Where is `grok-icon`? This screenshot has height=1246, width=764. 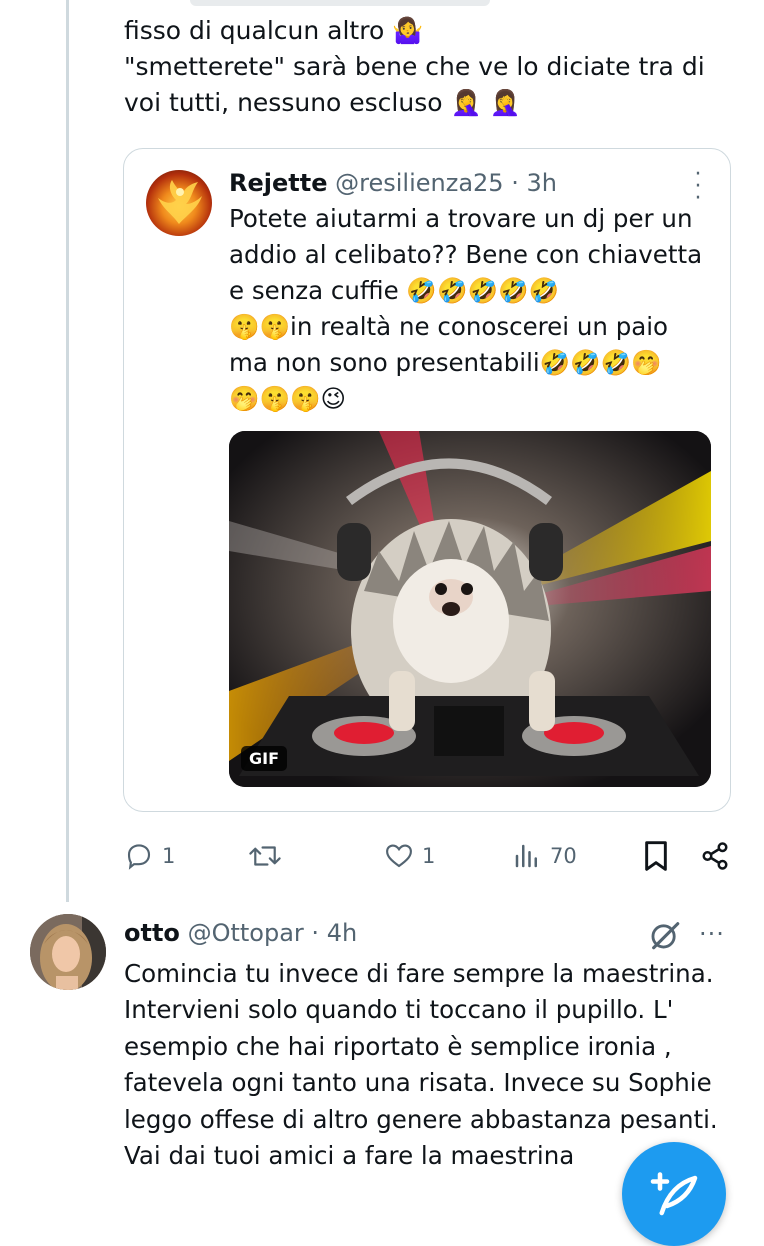 grok-icon is located at coordinates (665, 936).